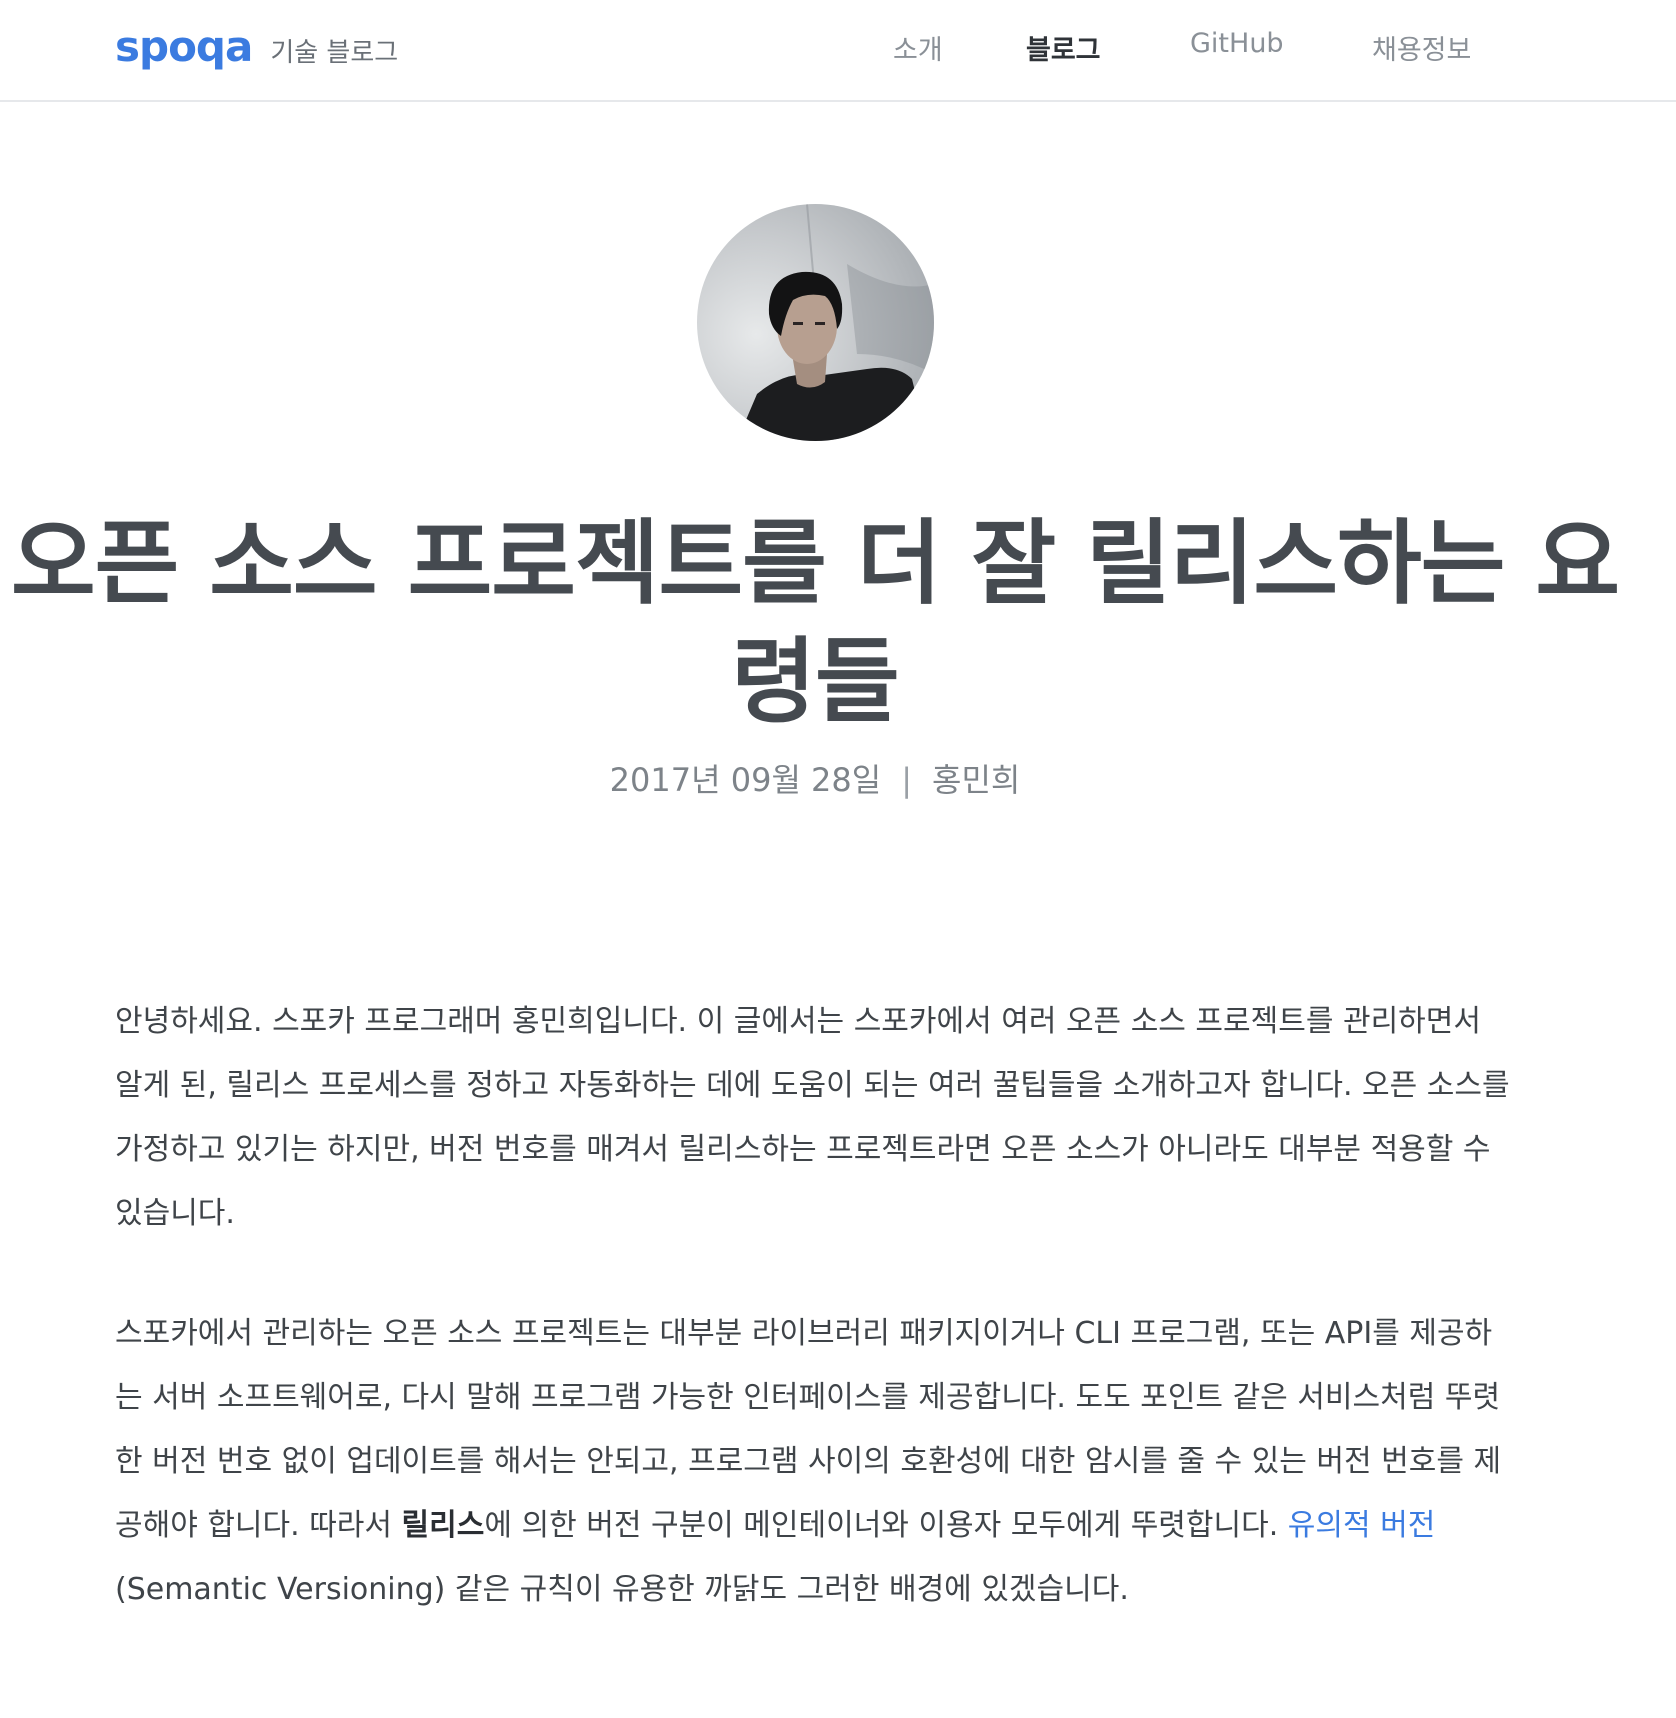 The height and width of the screenshot is (1718, 1676). I want to click on bold-term-release: 릴리스, so click(443, 1525).